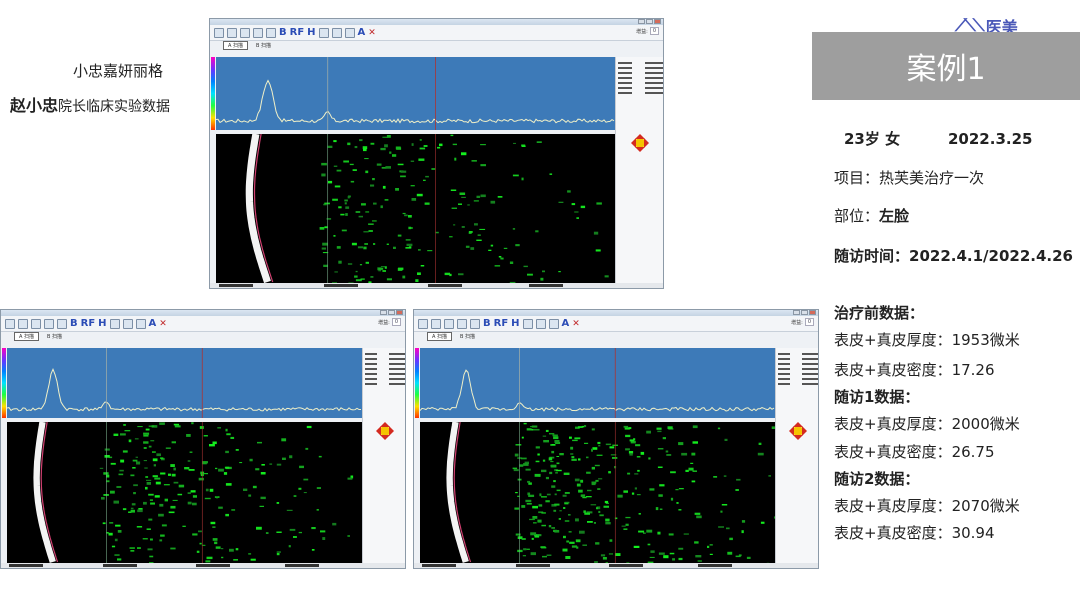  I want to click on color-scale-bar, so click(213, 93).